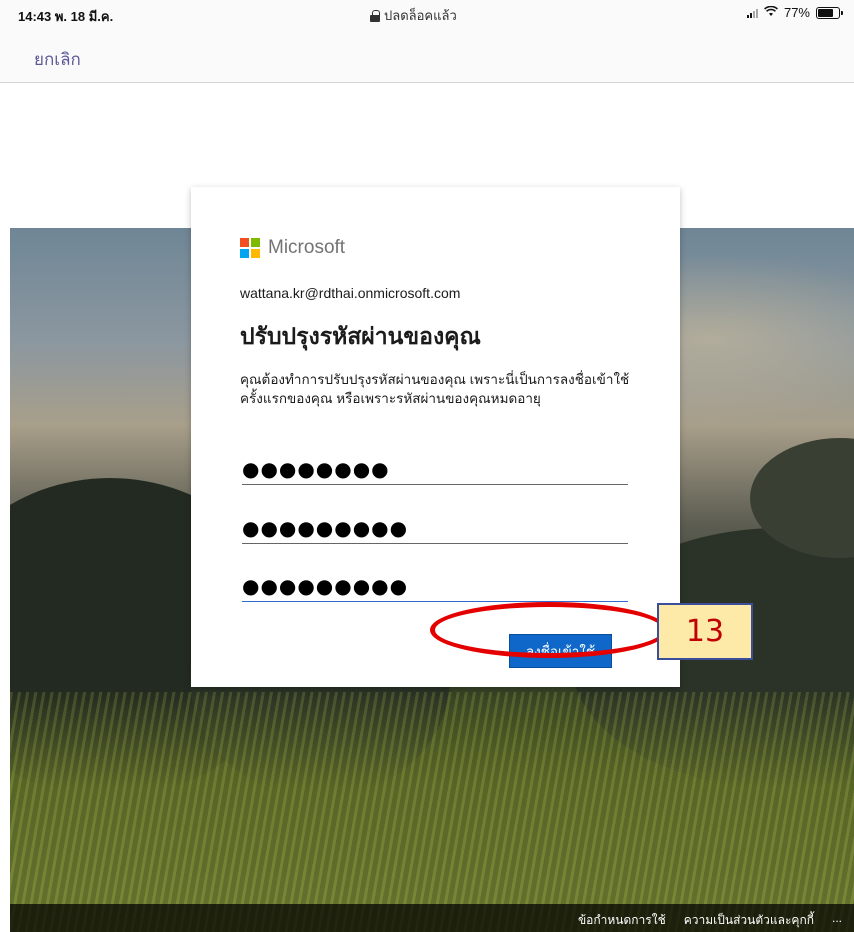  Describe the element at coordinates (771, 12) in the screenshot. I see `wifi-icon` at that location.